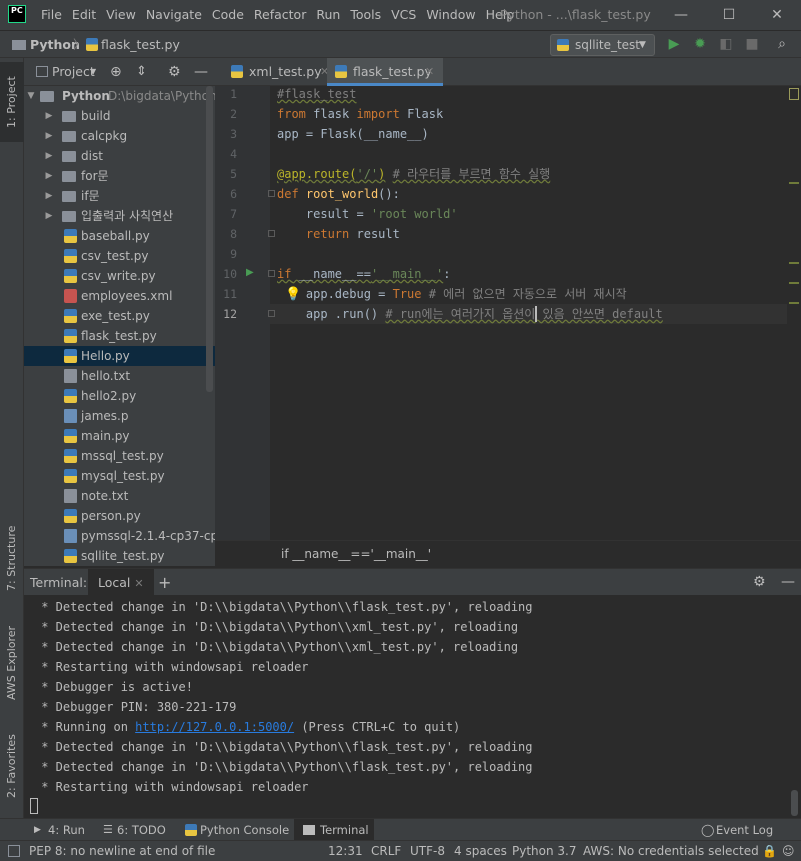 Image resolution: width=801 pixels, height=861 pixels. What do you see at coordinates (122, 851) in the screenshot?
I see `status-message: PEP 8: no newline at end of file` at bounding box center [122, 851].